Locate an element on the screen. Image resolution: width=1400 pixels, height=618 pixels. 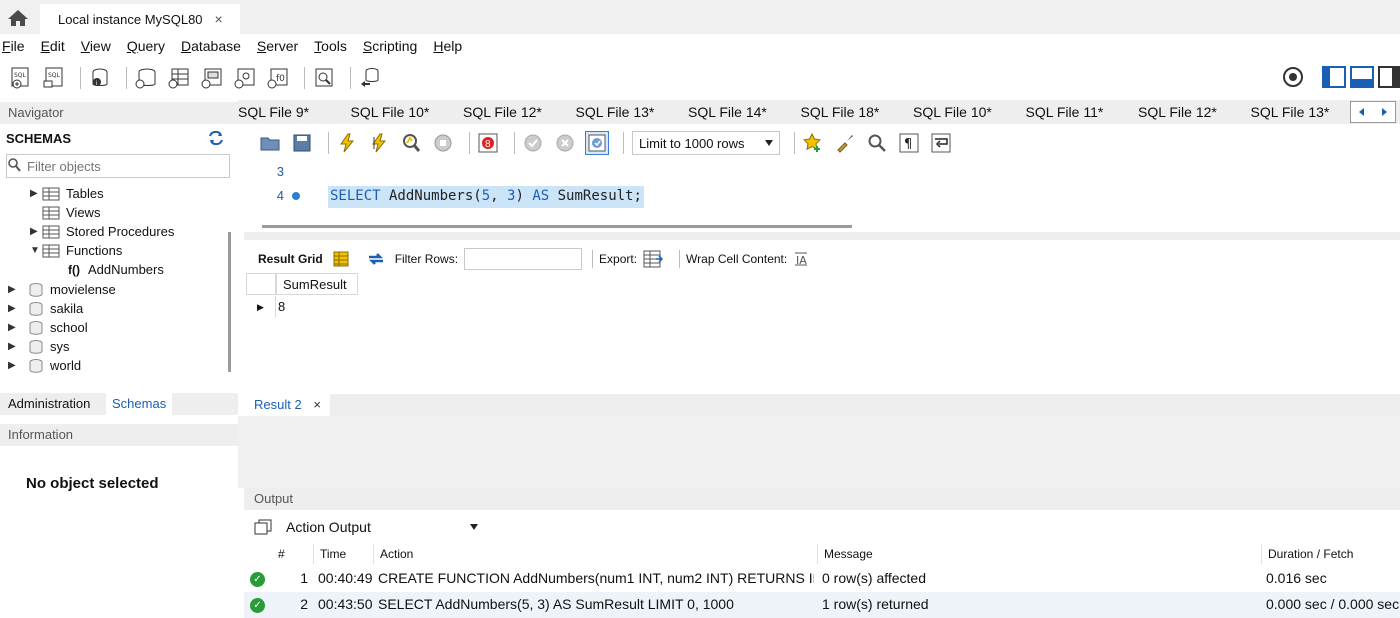
beautify-button is located at coordinates (845, 143).